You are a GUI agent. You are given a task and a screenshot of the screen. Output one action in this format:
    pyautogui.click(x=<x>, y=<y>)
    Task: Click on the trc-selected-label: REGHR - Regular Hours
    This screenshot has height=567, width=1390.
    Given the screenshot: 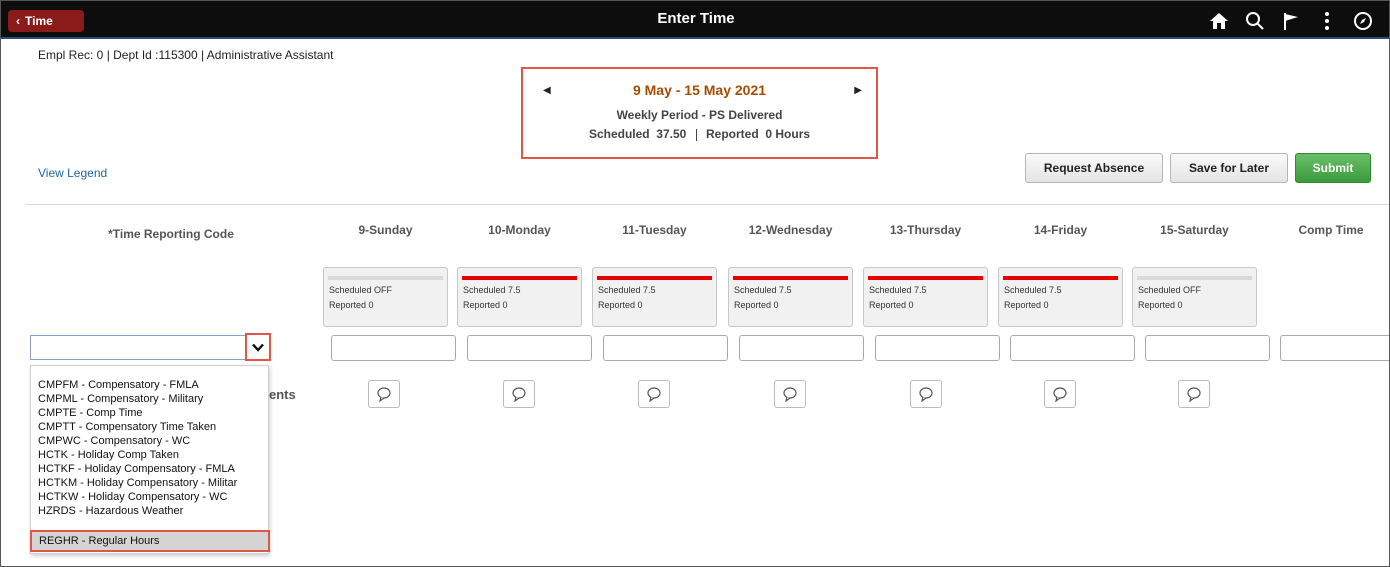 What is the action you would take?
    pyautogui.click(x=99, y=541)
    